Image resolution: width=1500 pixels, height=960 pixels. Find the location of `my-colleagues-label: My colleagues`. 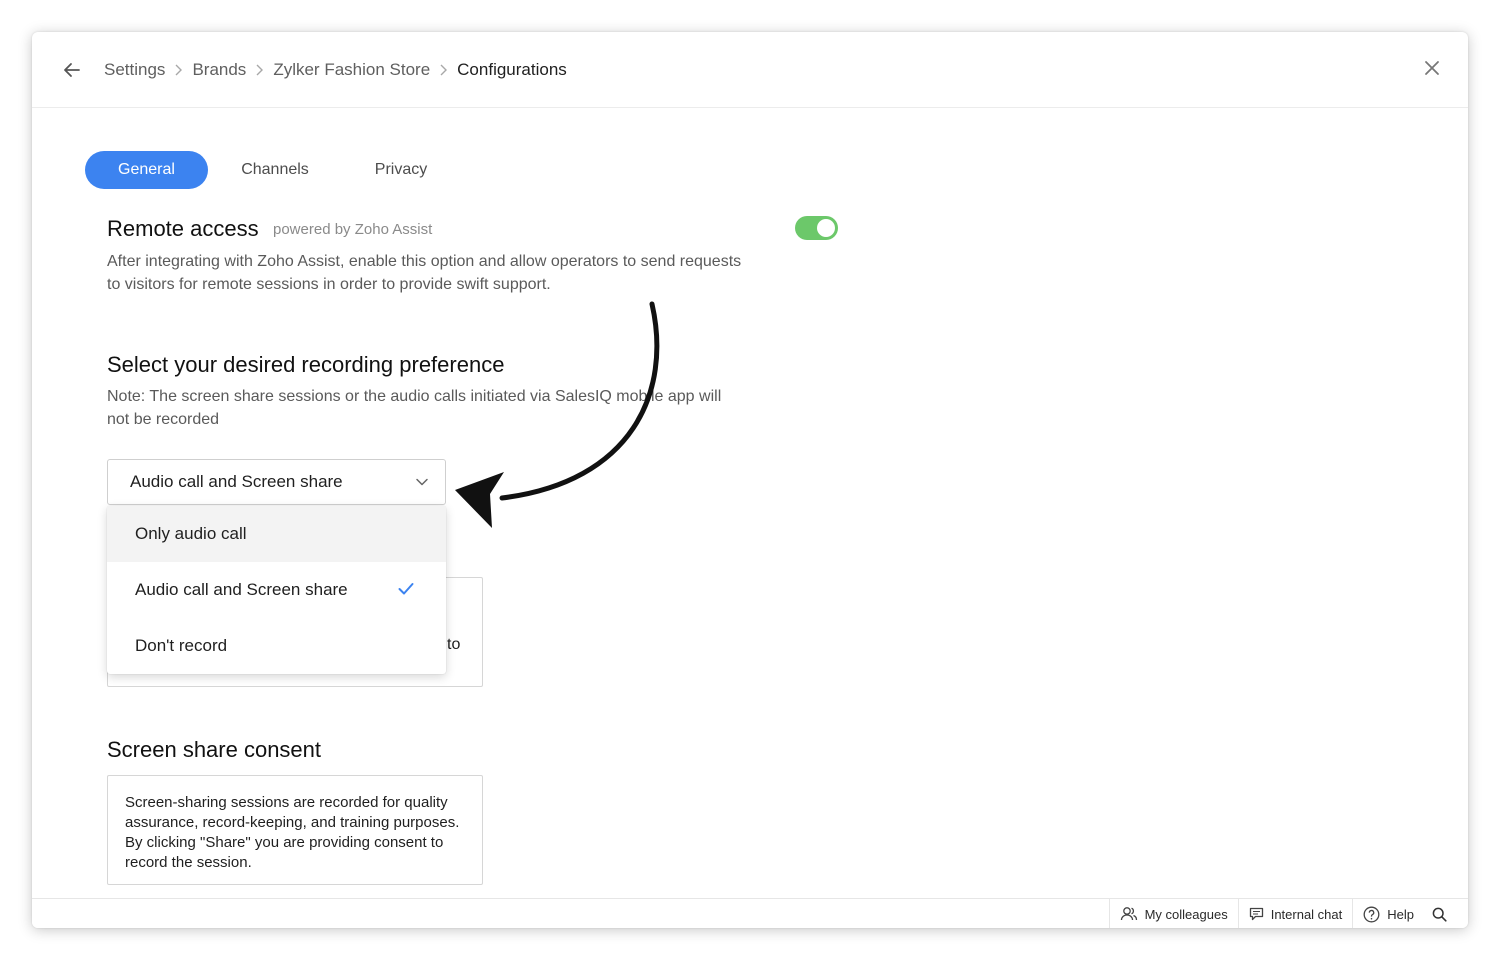

my-colleagues-label: My colleagues is located at coordinates (1186, 914).